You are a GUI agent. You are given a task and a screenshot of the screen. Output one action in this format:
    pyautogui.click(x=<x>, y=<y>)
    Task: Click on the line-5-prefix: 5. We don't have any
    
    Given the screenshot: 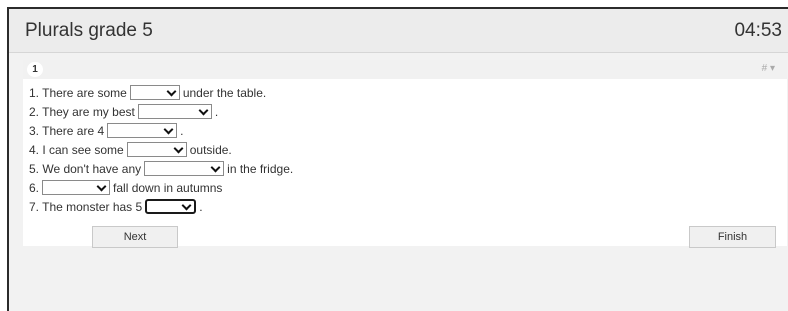 What is the action you would take?
    pyautogui.click(x=85, y=168)
    